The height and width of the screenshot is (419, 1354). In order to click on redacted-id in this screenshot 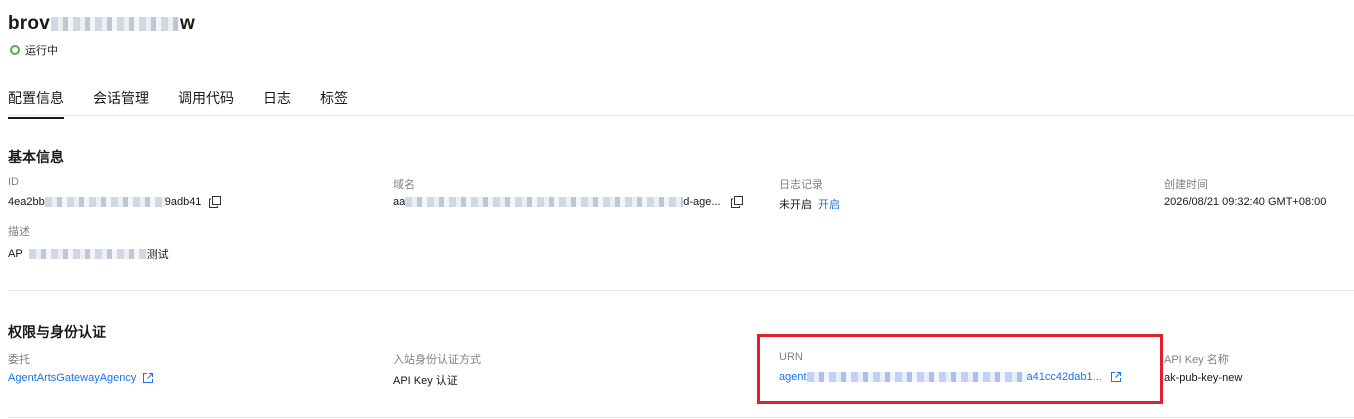, I will do `click(104, 202)`.